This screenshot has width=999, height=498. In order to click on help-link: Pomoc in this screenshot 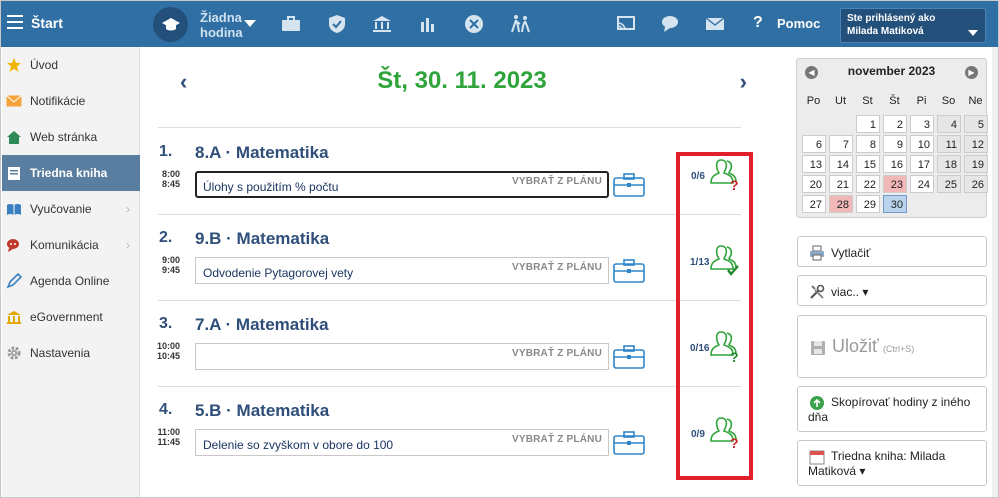, I will do `click(798, 23)`.